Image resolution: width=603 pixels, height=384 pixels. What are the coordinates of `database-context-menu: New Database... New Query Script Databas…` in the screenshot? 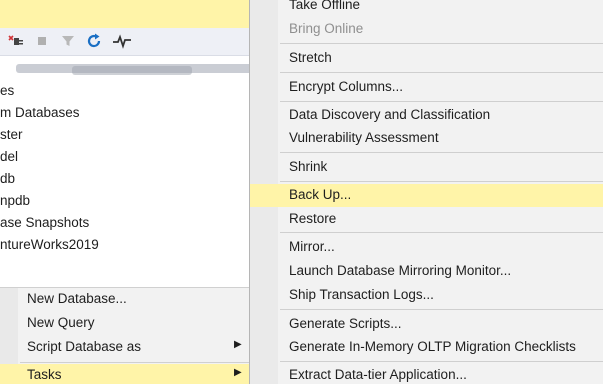 It's located at (124, 335).